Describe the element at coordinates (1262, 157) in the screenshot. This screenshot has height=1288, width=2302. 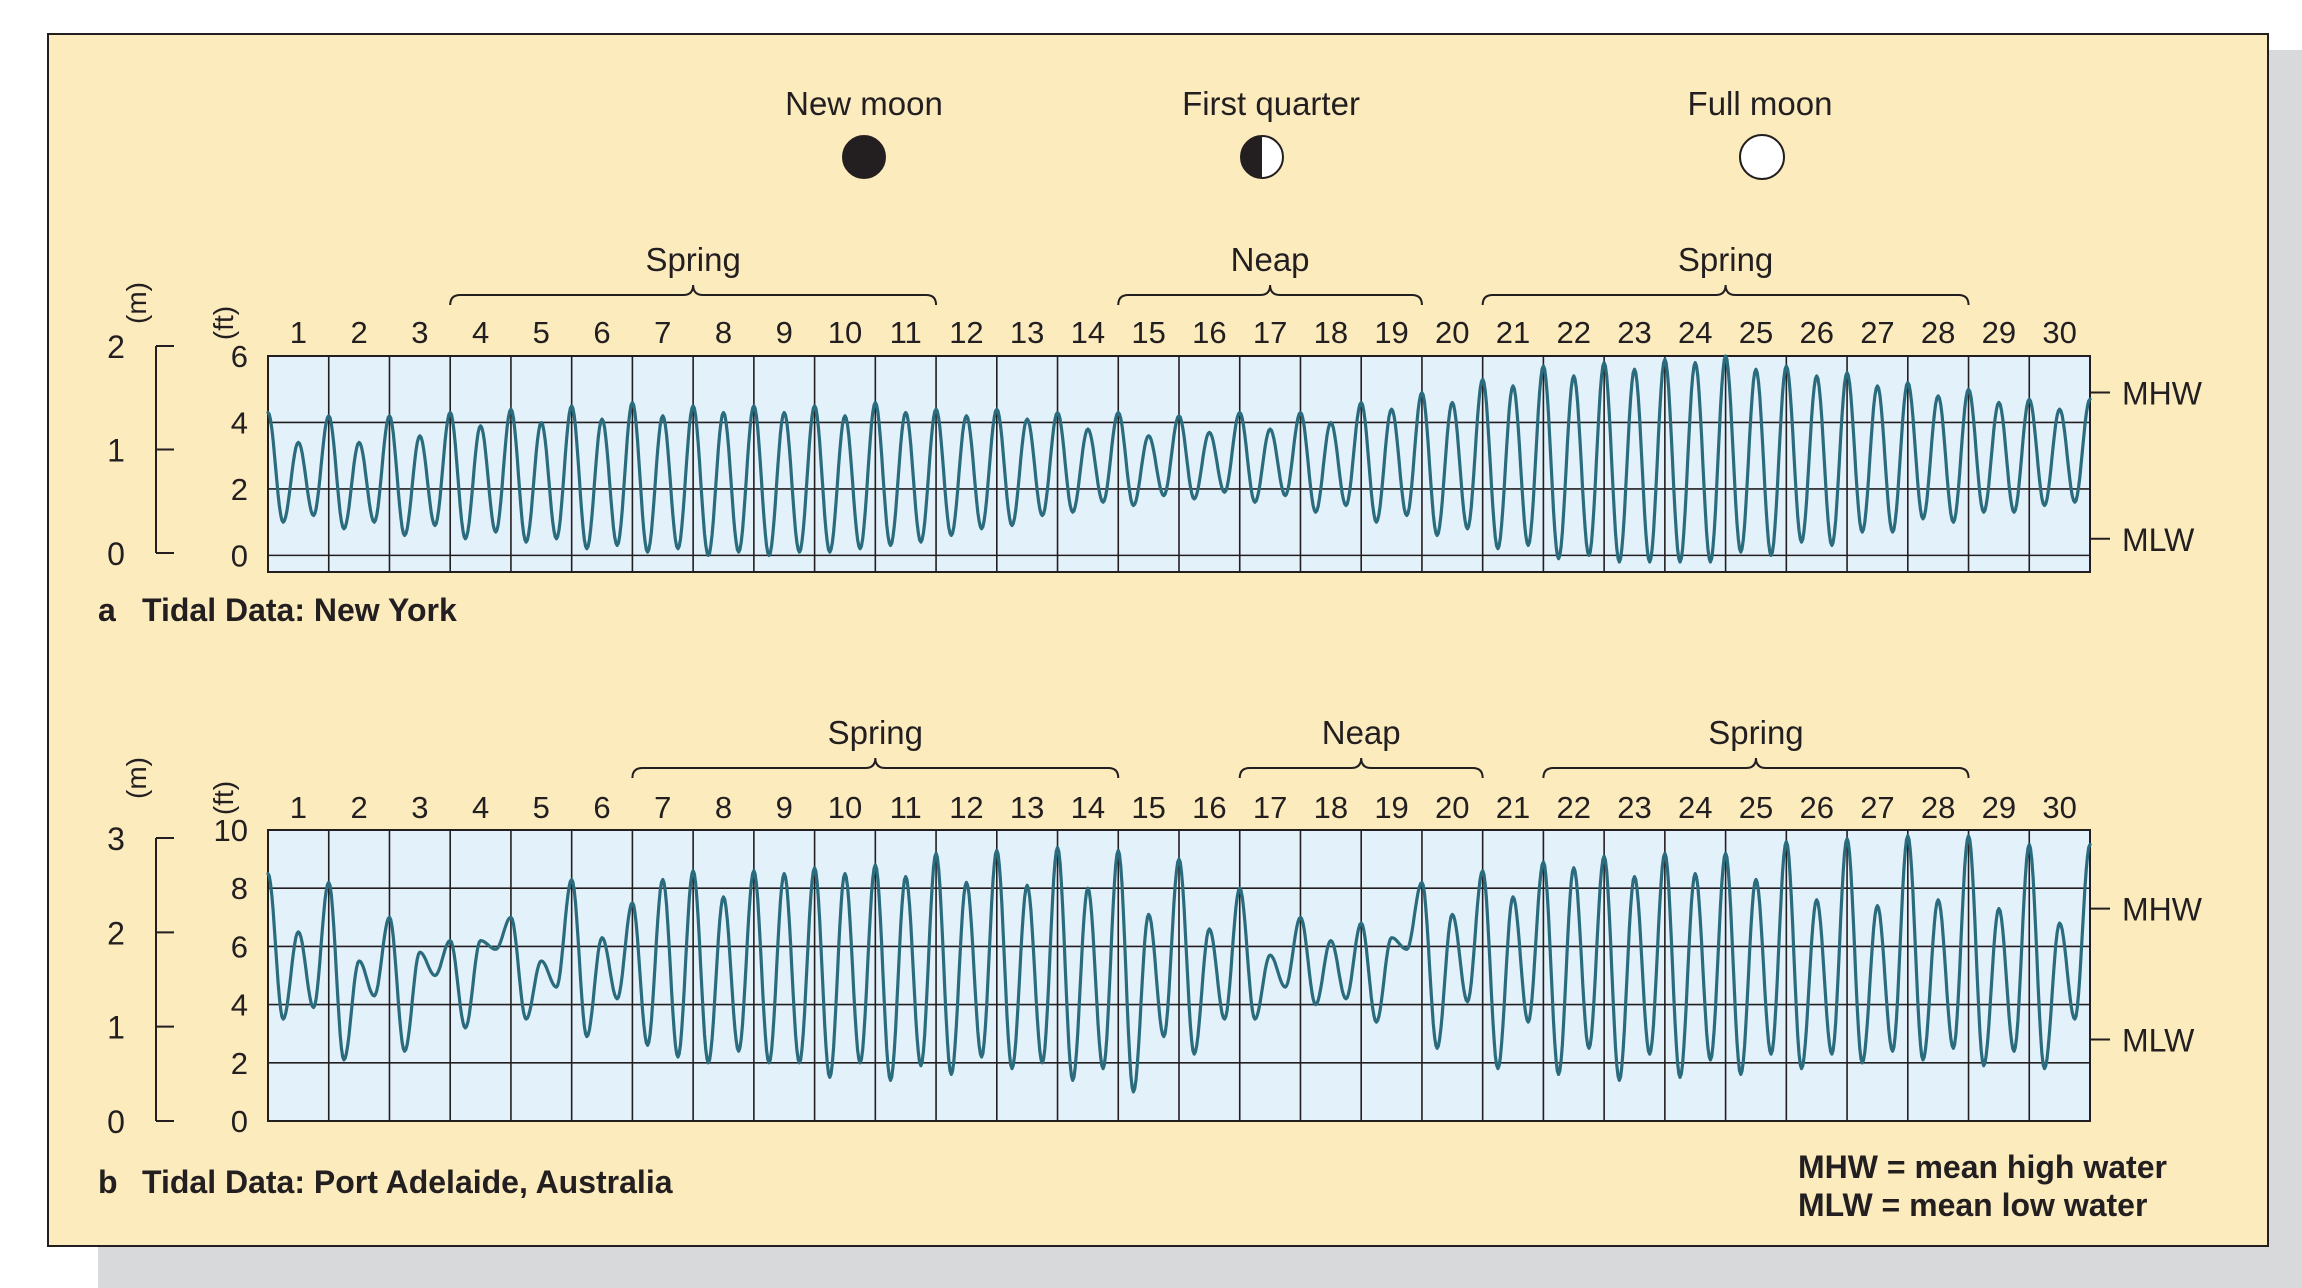
I see `first-quarter-moon-icon` at that location.